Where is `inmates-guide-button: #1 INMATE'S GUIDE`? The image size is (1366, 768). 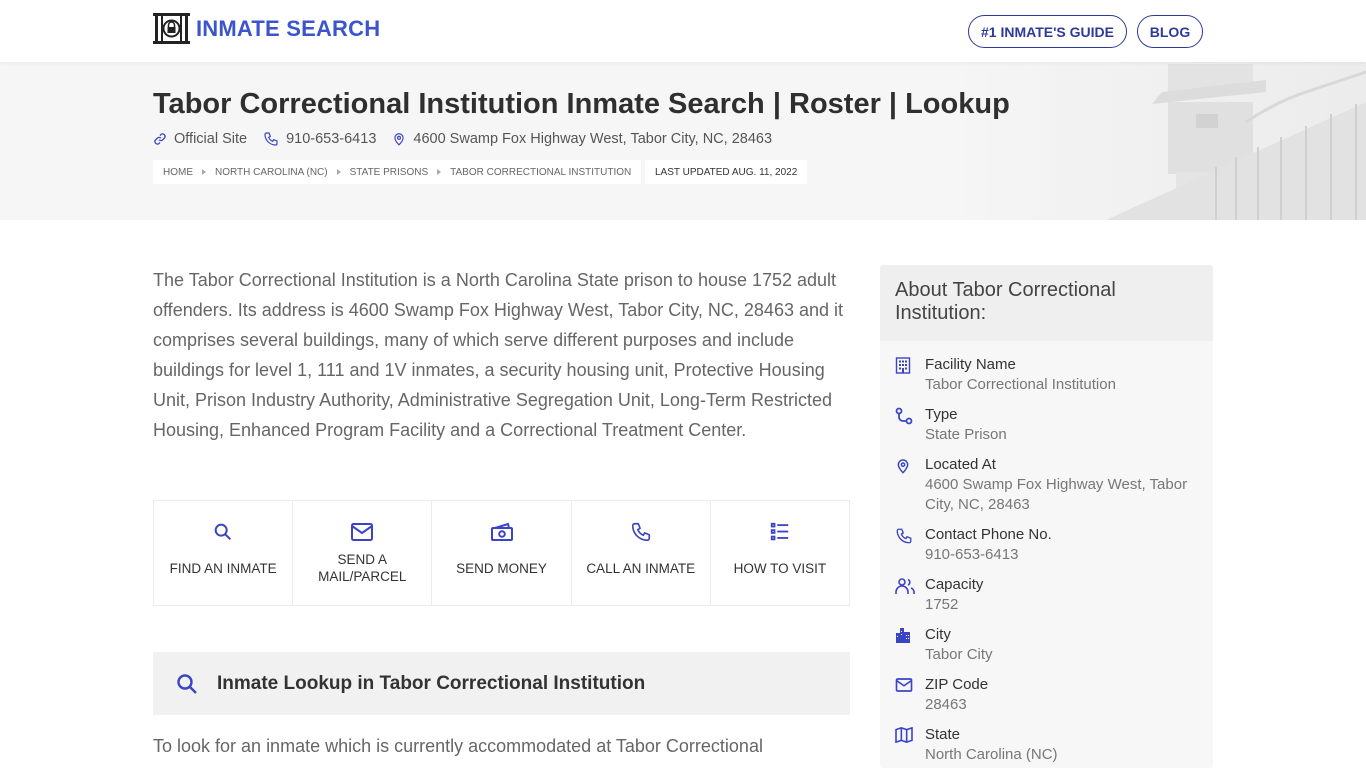
inmates-guide-button: #1 INMATE'S GUIDE is located at coordinates (1047, 31).